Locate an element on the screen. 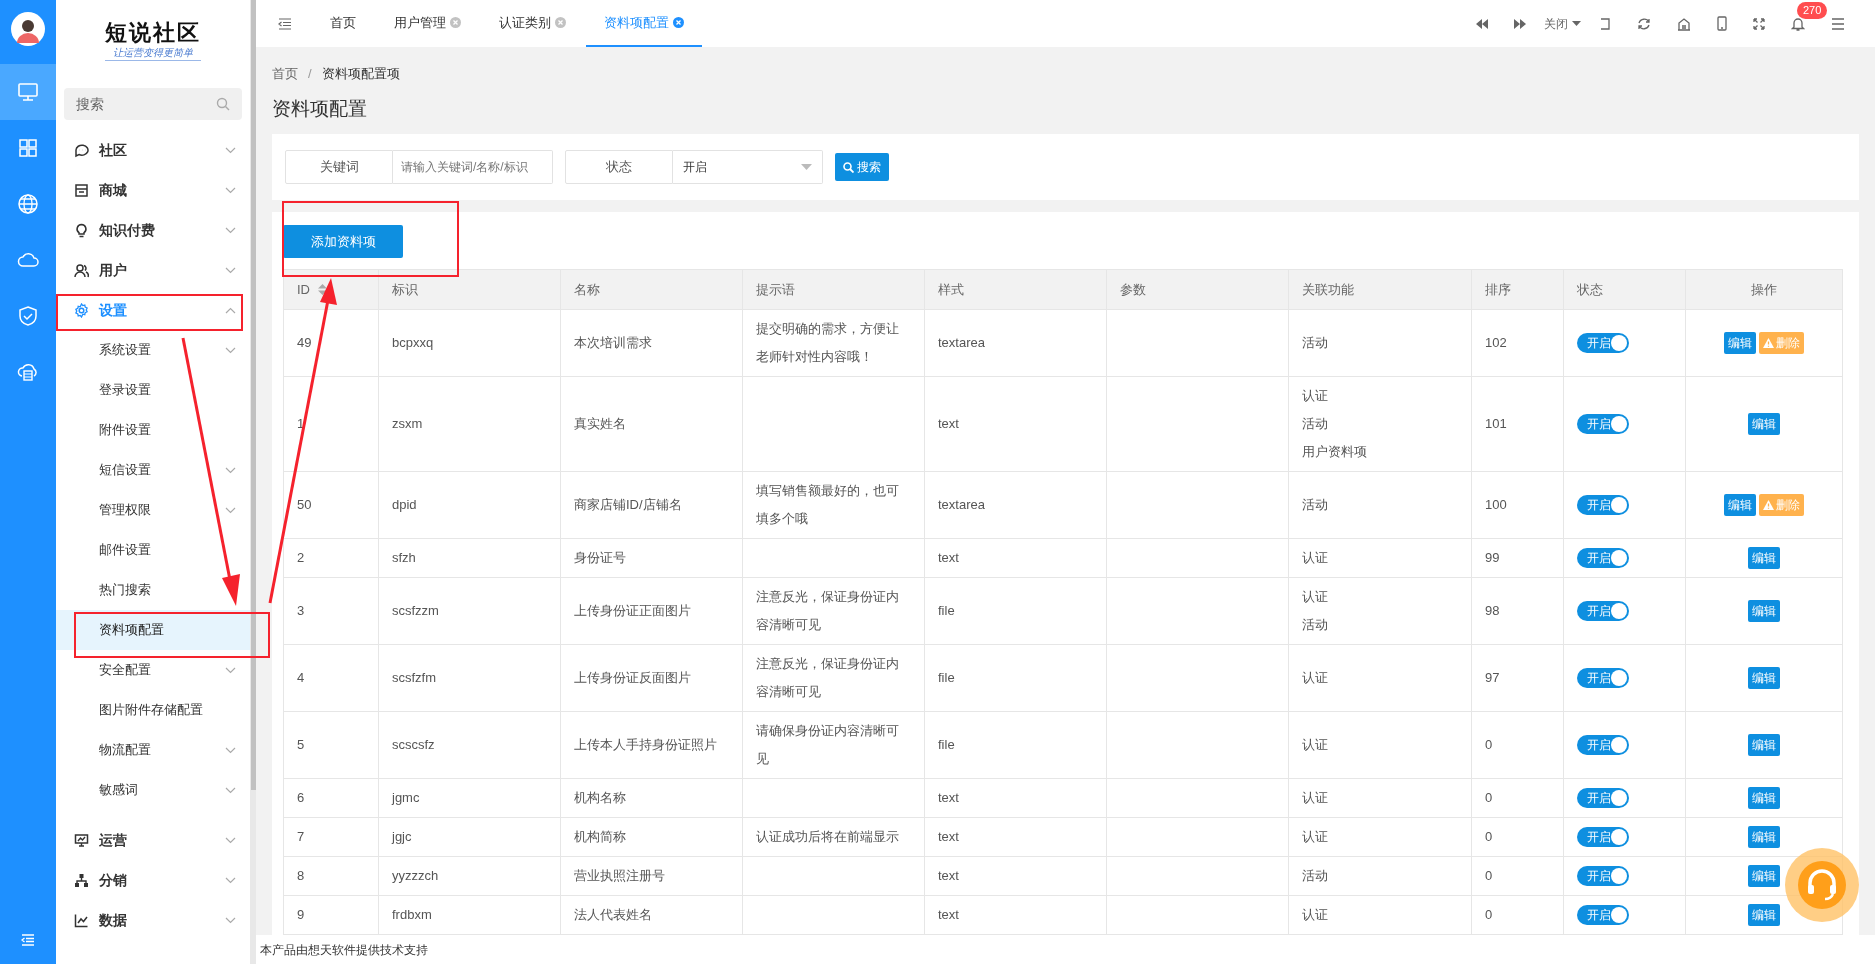  tab: 资料项配置 is located at coordinates (644, 23).